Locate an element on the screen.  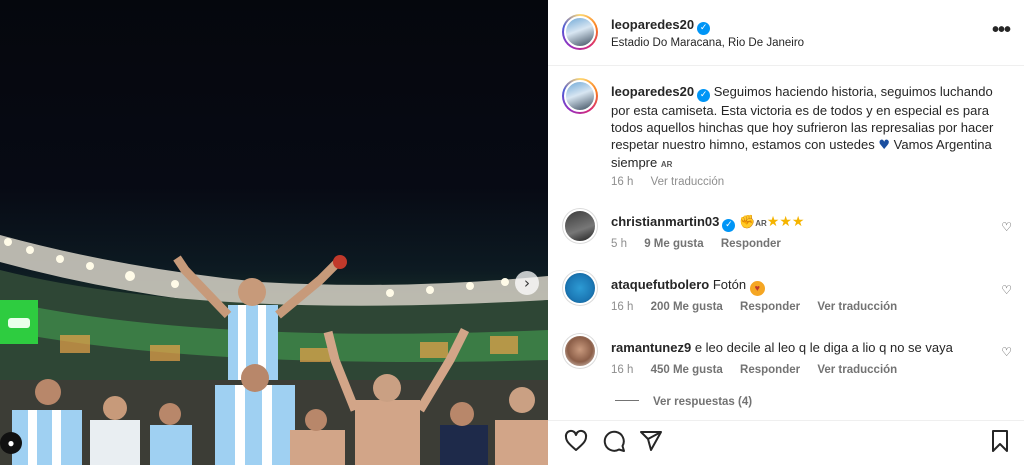
more-options-icon: ••• is located at coordinates (1001, 30).